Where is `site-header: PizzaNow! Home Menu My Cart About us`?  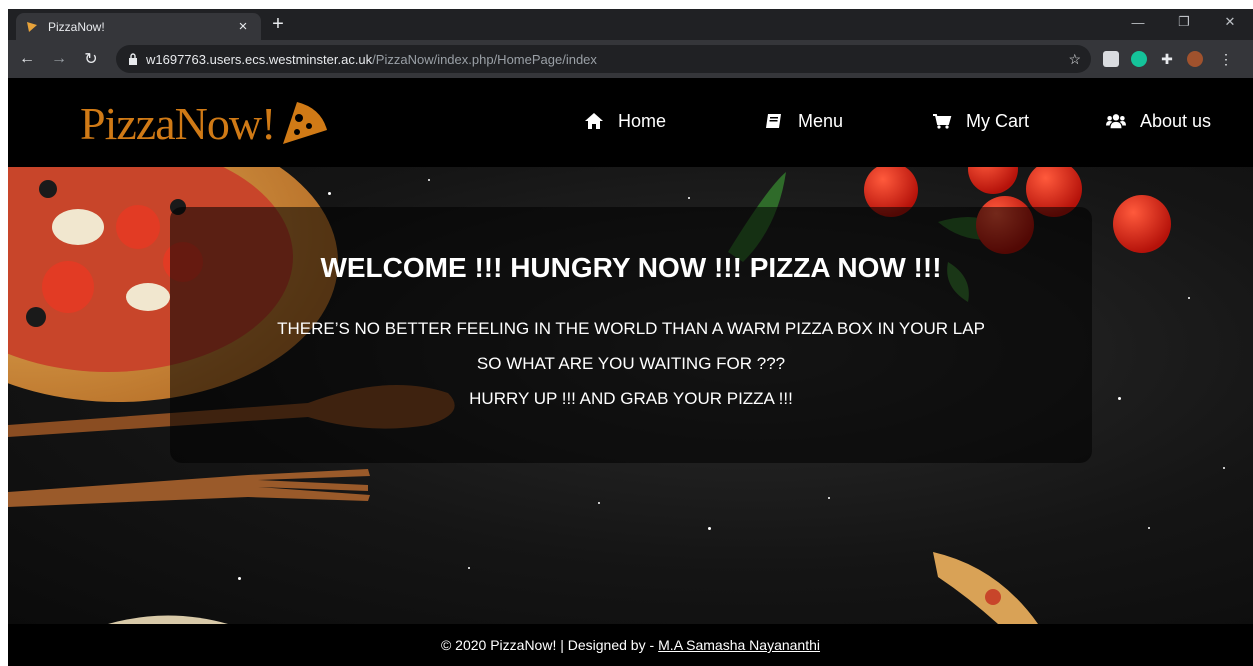 site-header: PizzaNow! Home Menu My Cart About us is located at coordinates (630, 122).